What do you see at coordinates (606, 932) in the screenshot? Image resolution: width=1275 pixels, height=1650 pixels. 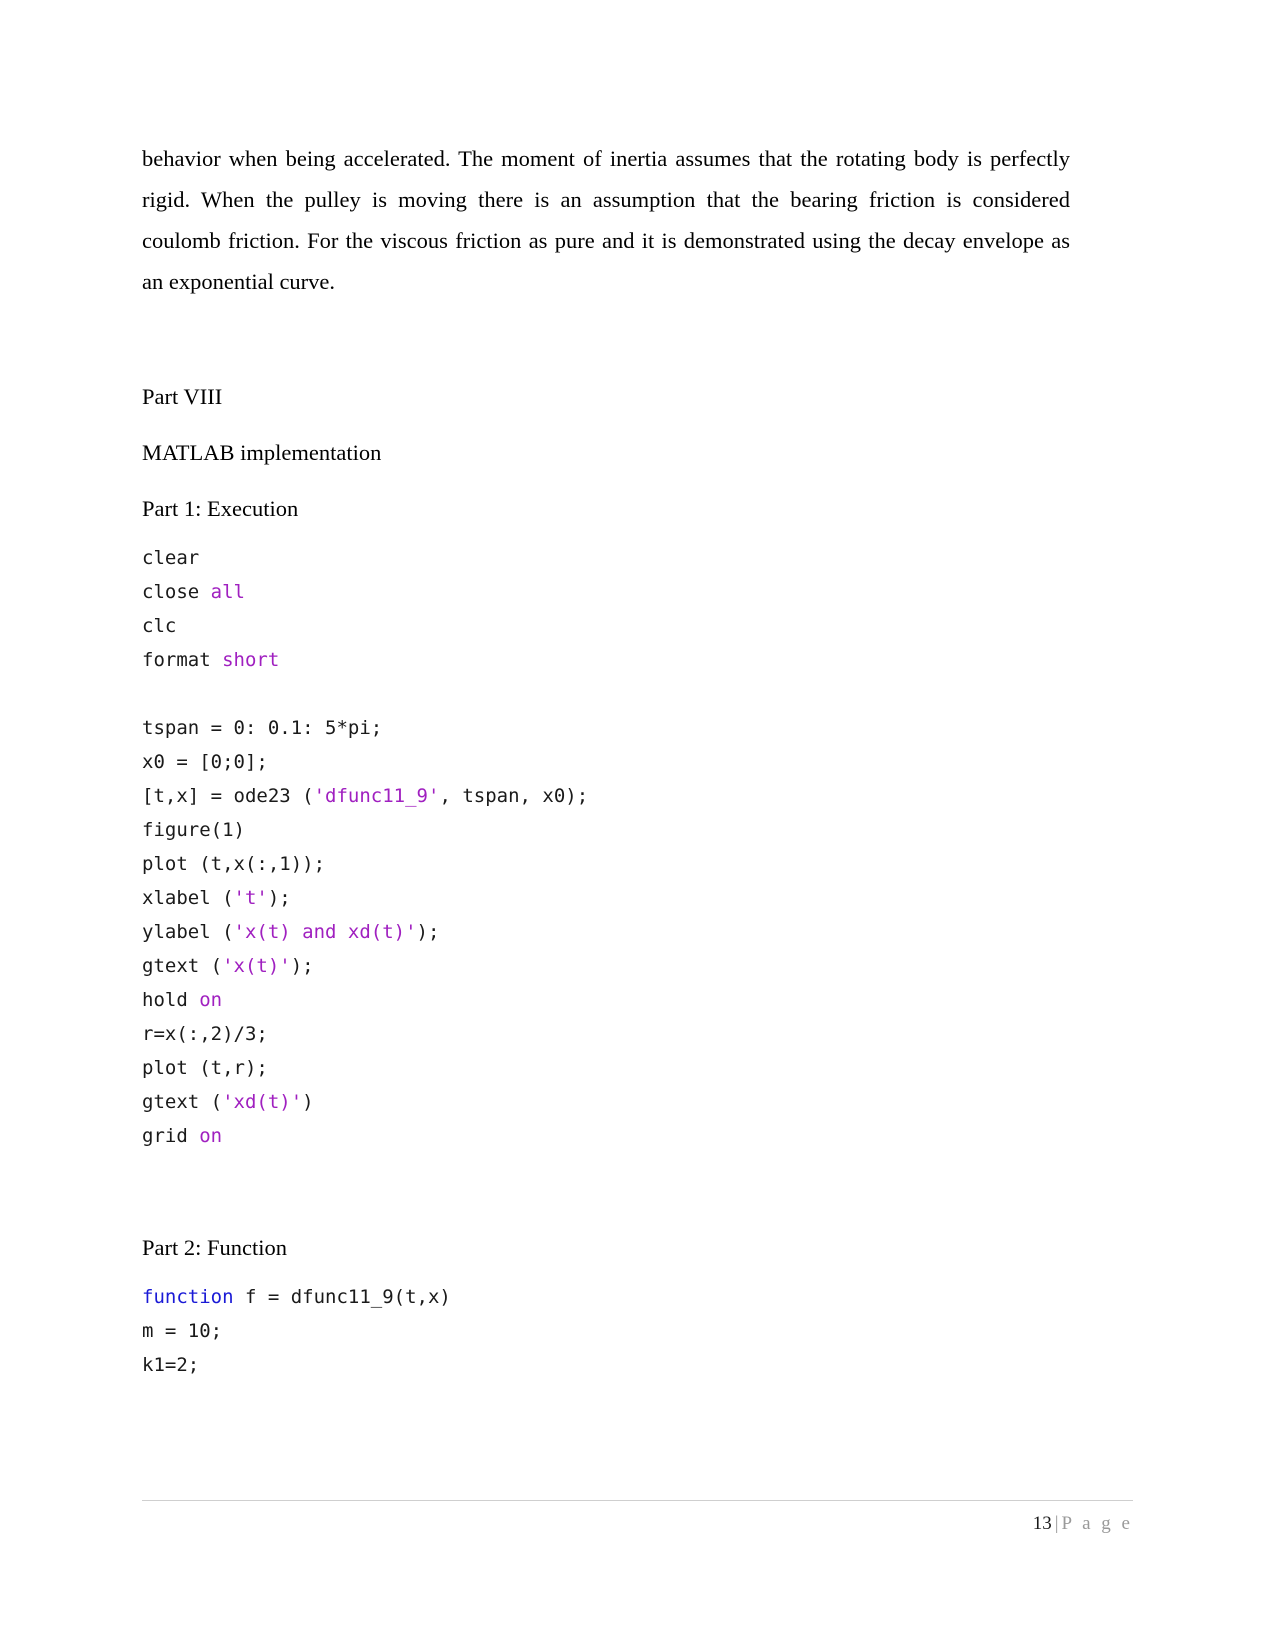 I see `code-line: ylabel ('x(t) and xd(t)');` at bounding box center [606, 932].